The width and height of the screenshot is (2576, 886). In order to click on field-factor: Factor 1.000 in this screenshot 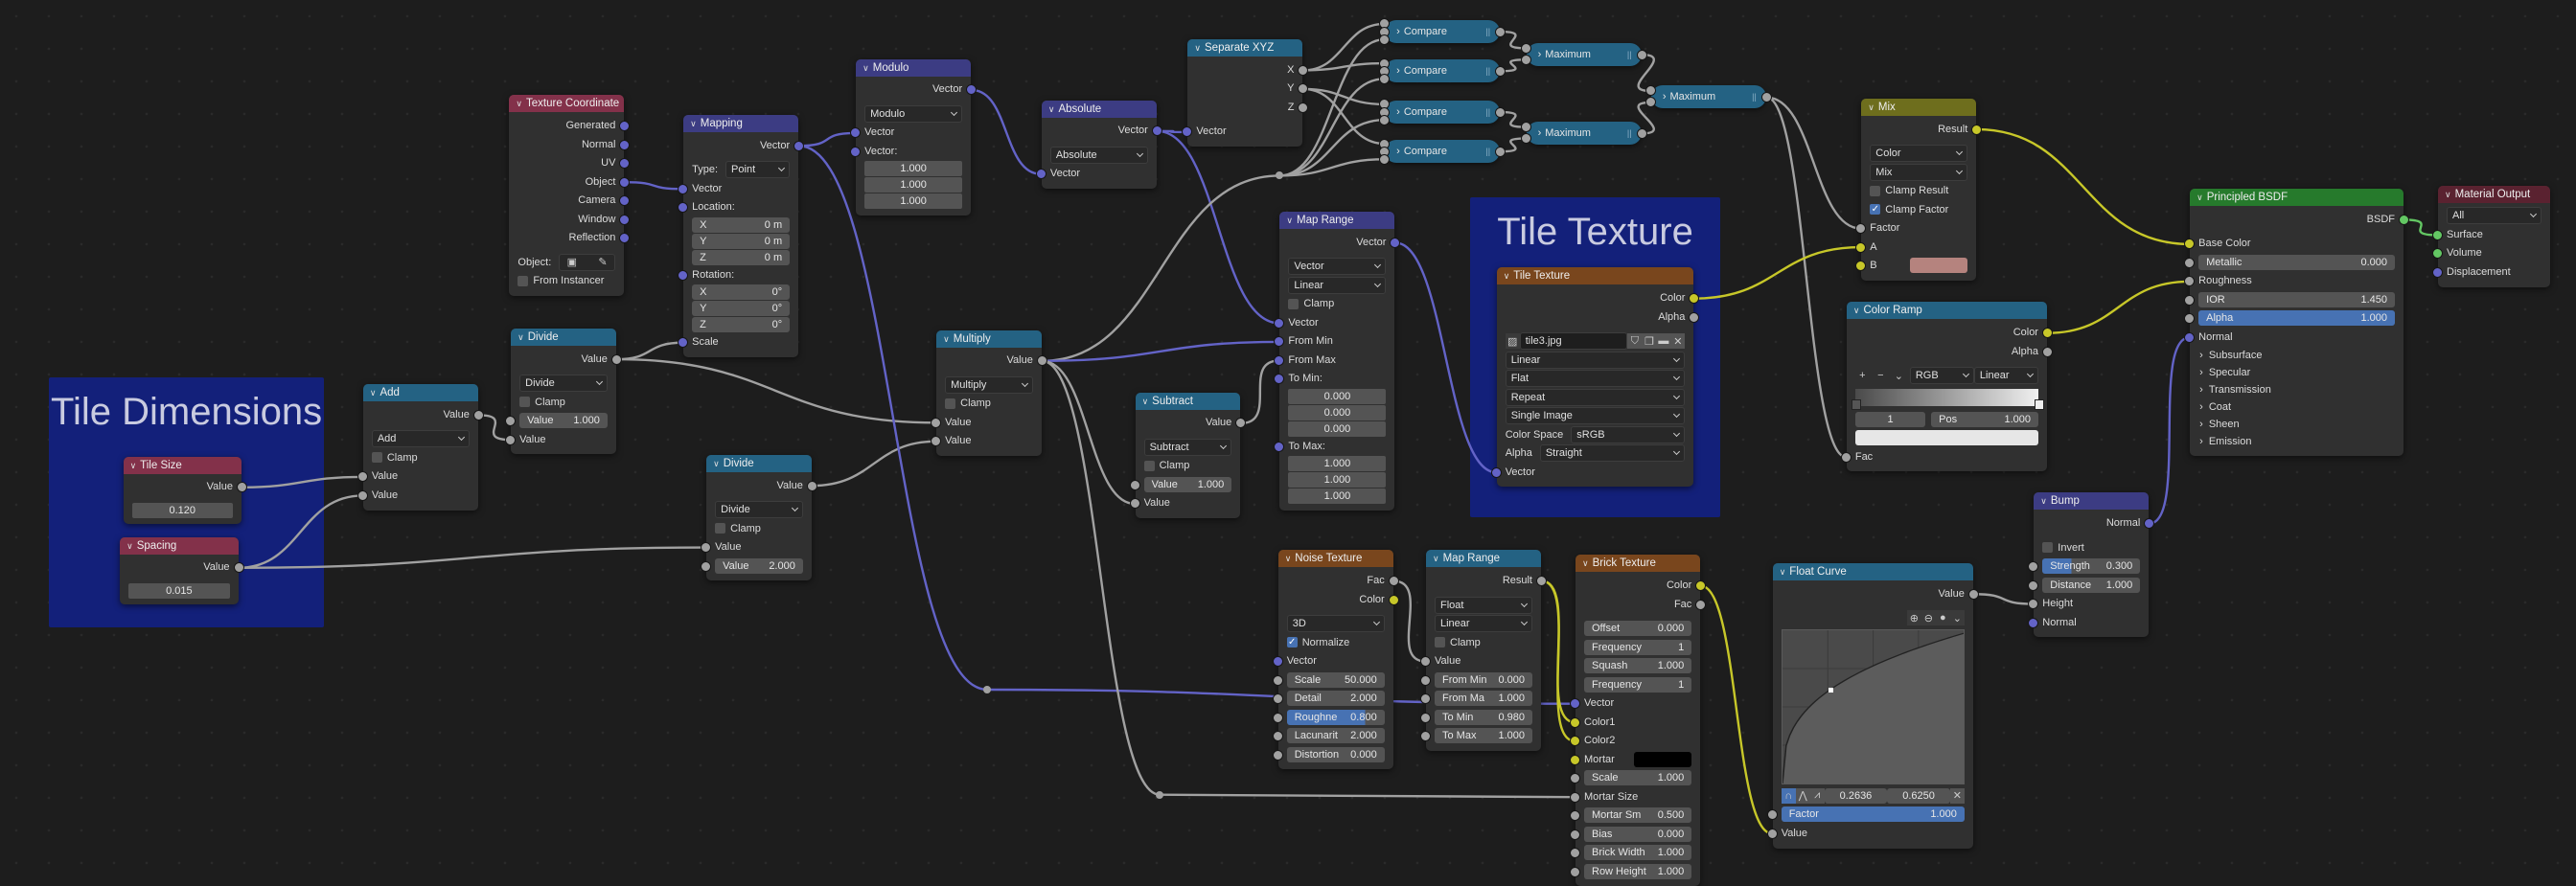, I will do `click(1873, 814)`.